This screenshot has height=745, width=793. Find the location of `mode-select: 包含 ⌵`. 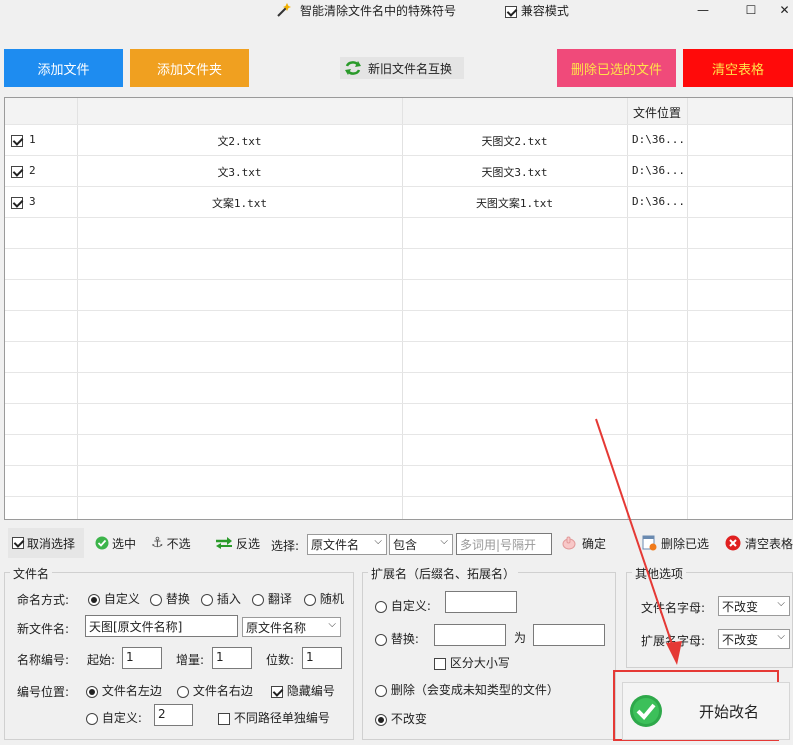

mode-select: 包含 ⌵ is located at coordinates (421, 544).